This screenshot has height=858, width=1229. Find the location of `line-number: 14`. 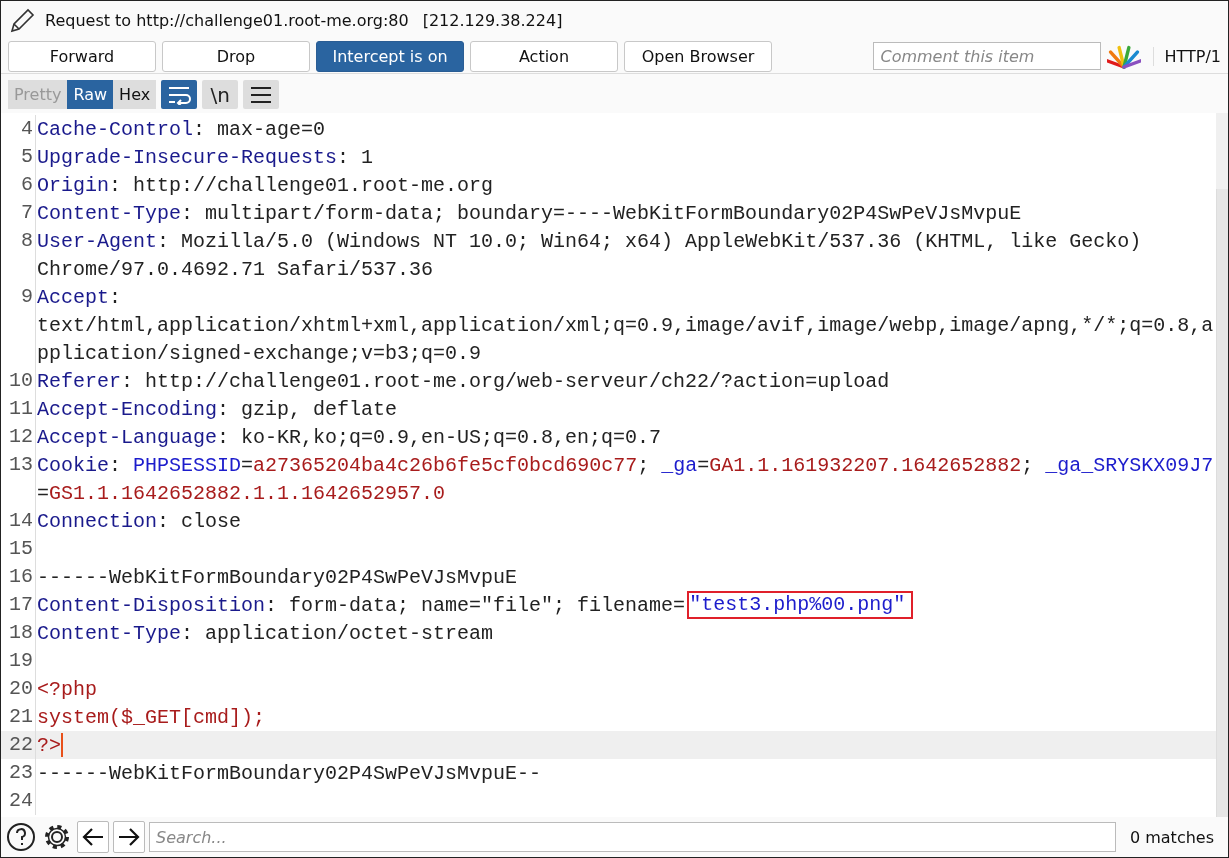

line-number: 14 is located at coordinates (18, 521).